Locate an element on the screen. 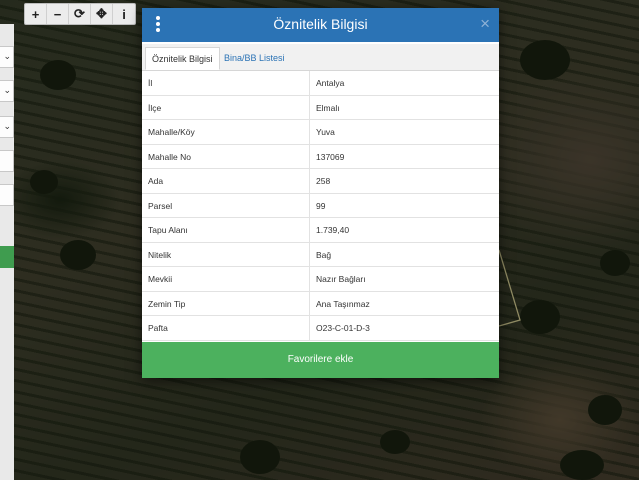 This screenshot has height=480, width=639. left-panel: ⌄ ⌄ ⌄ is located at coordinates (7, 252).